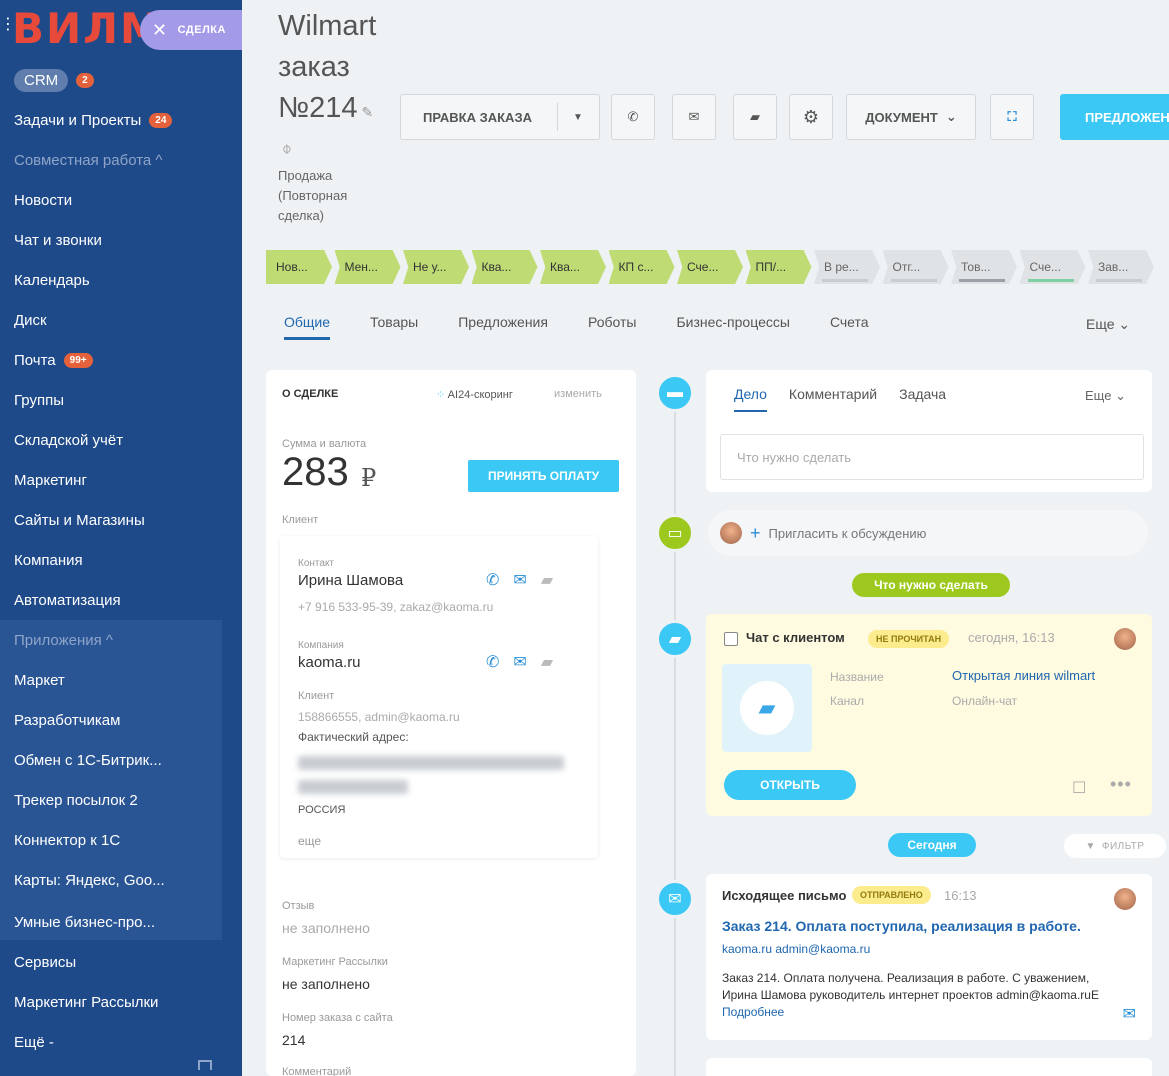  Describe the element at coordinates (121, 720) in the screenshot. I see `sidebar-item: Разработчикам` at that location.